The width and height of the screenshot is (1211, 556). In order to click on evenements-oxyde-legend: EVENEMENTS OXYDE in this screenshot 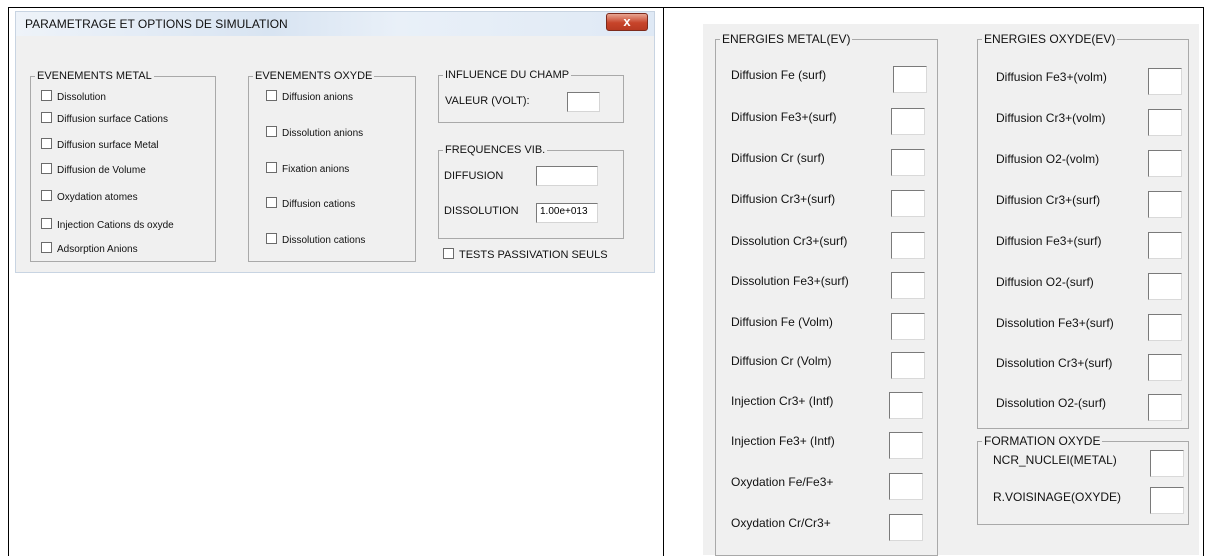, I will do `click(314, 76)`.